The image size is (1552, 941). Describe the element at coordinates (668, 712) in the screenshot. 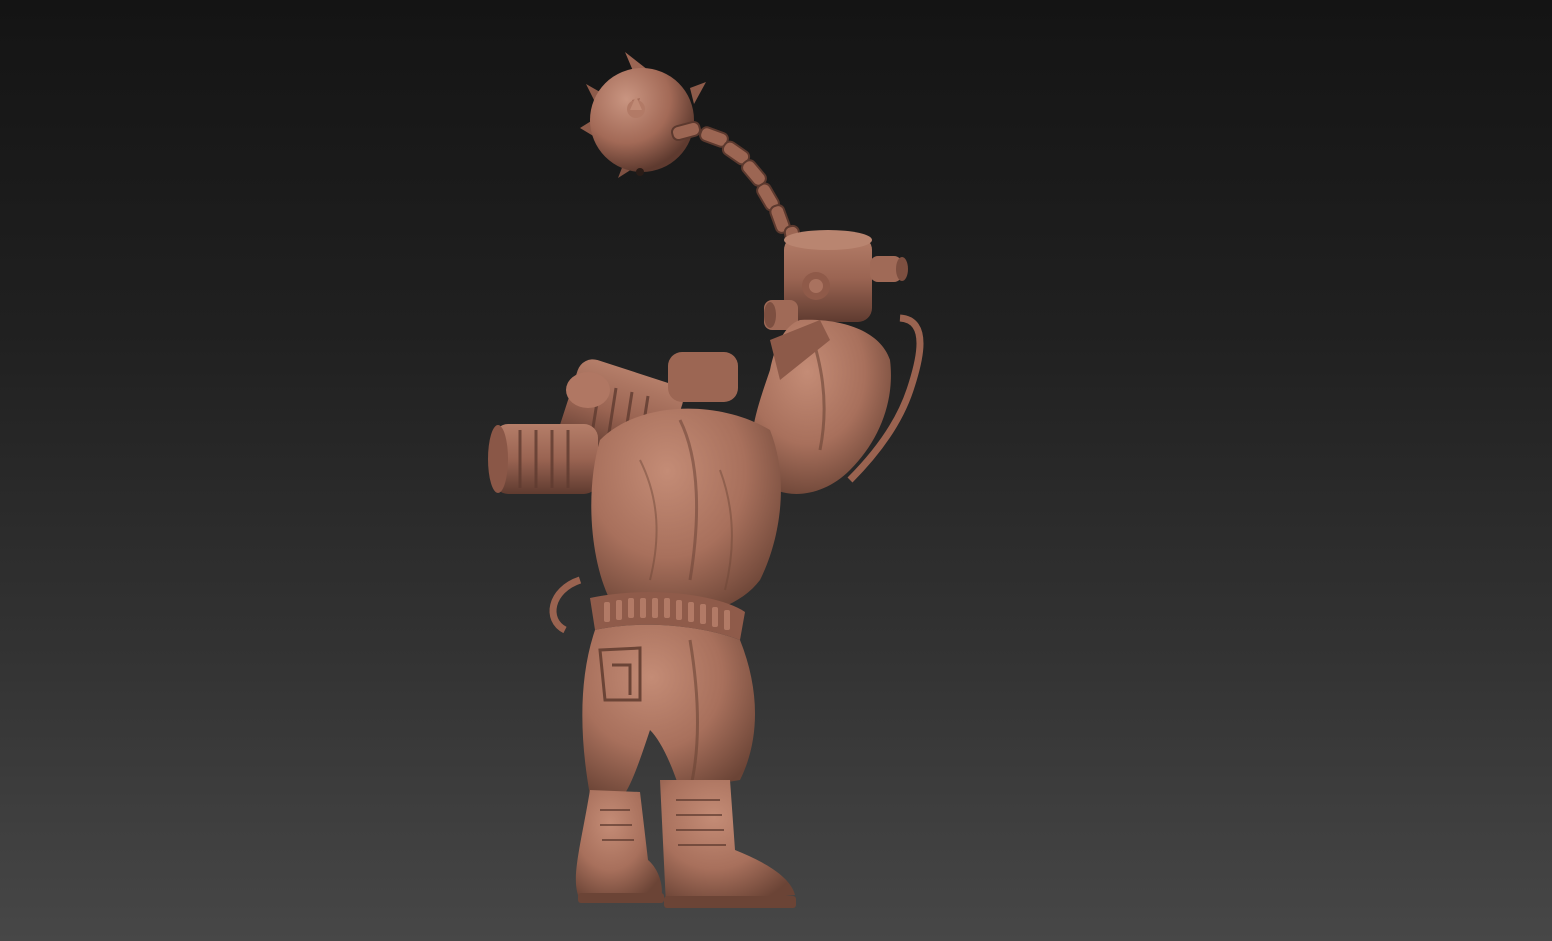

I see `legs` at that location.